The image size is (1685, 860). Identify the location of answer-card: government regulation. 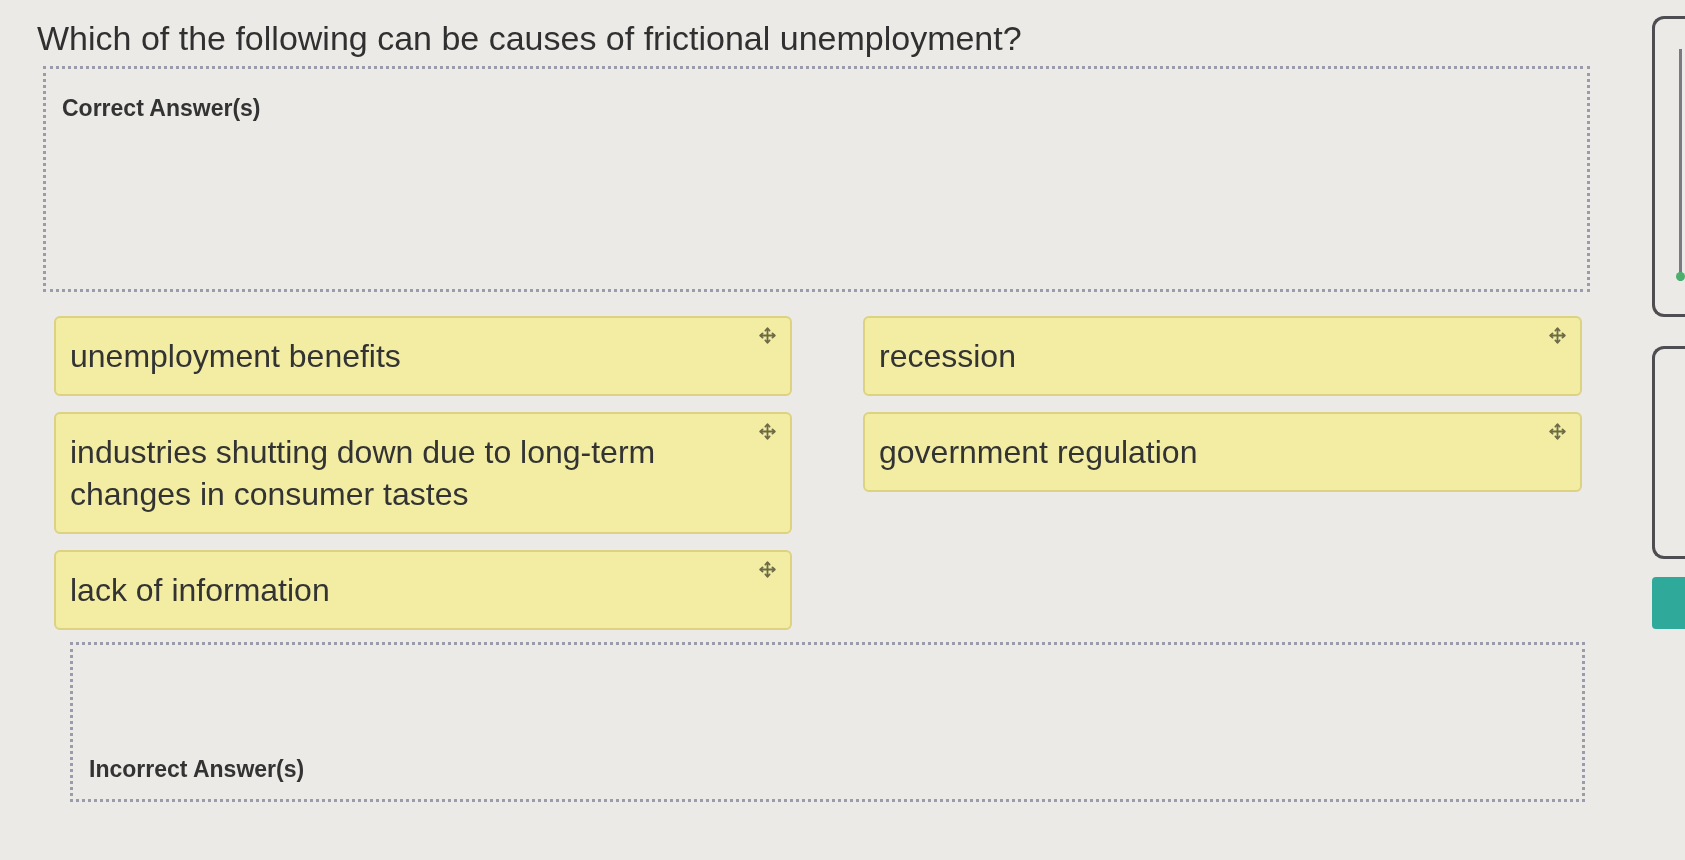
(1222, 452).